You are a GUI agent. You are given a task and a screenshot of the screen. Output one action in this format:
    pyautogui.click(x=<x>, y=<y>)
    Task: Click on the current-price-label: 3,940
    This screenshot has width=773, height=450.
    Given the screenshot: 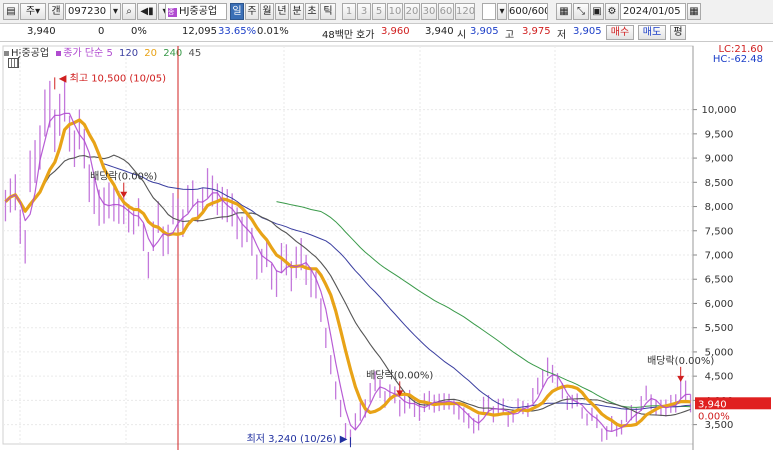 What is the action you would take?
    pyautogui.click(x=712, y=404)
    